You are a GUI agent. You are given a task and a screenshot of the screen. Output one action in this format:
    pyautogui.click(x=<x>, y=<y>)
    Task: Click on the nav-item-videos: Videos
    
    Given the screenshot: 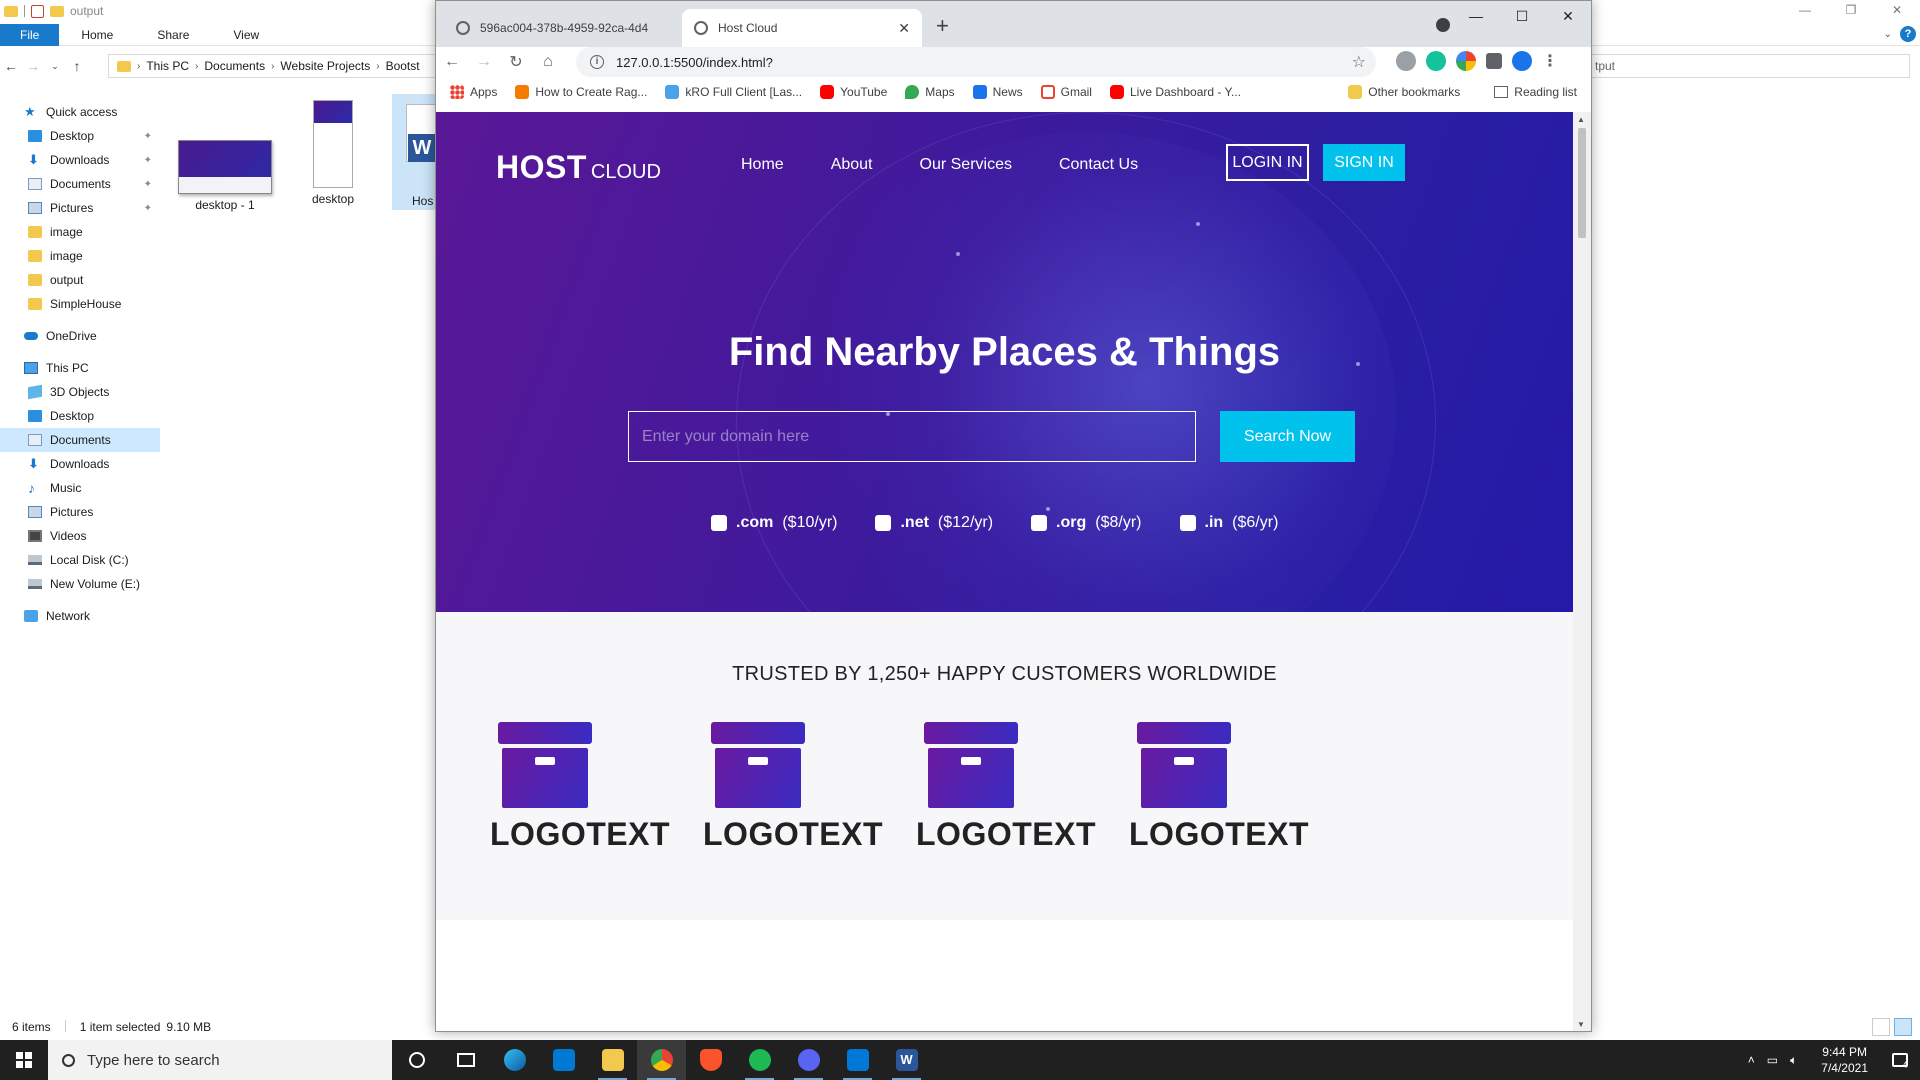 What is the action you would take?
    pyautogui.click(x=80, y=536)
    